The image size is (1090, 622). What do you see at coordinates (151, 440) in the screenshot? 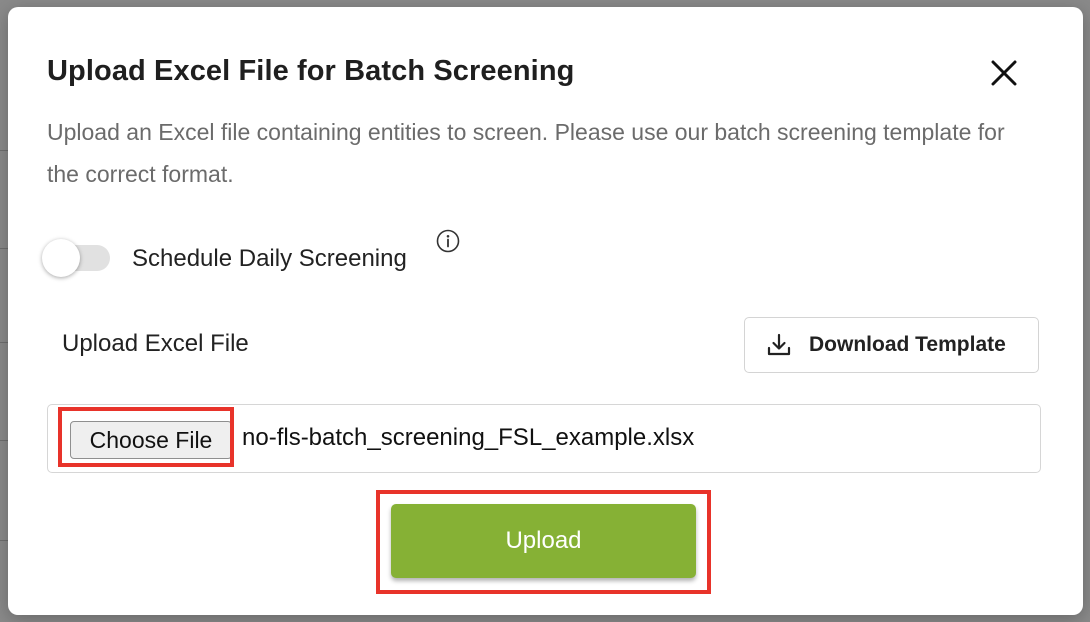
I see `choose-file-button: Choose File` at bounding box center [151, 440].